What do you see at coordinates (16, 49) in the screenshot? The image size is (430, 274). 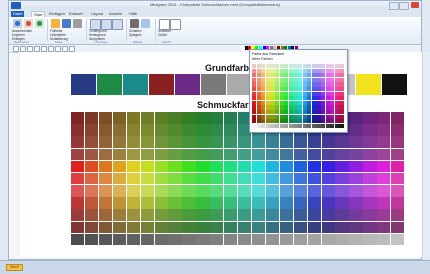 I see `new-icon` at bounding box center [16, 49].